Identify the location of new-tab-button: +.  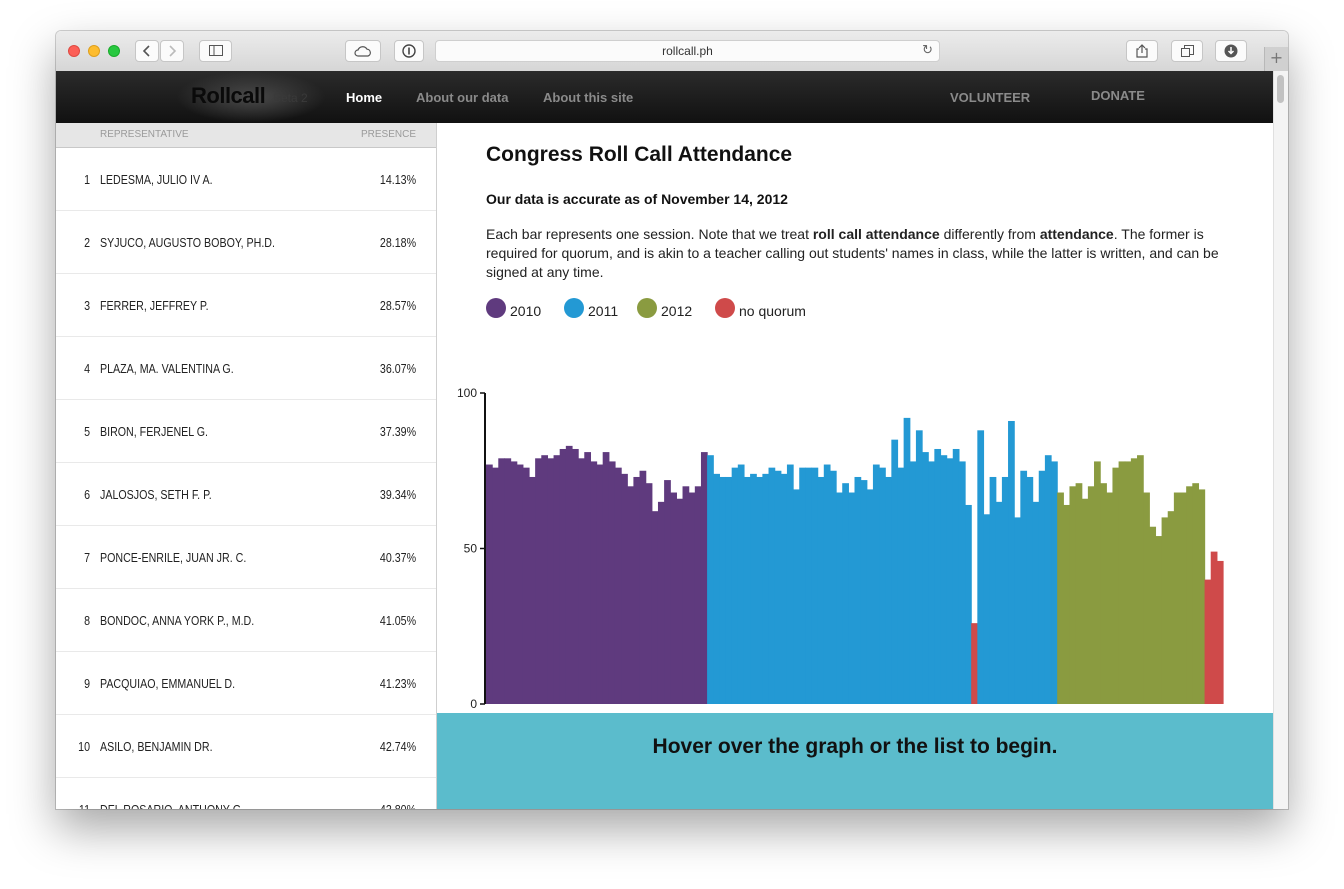
(1276, 59).